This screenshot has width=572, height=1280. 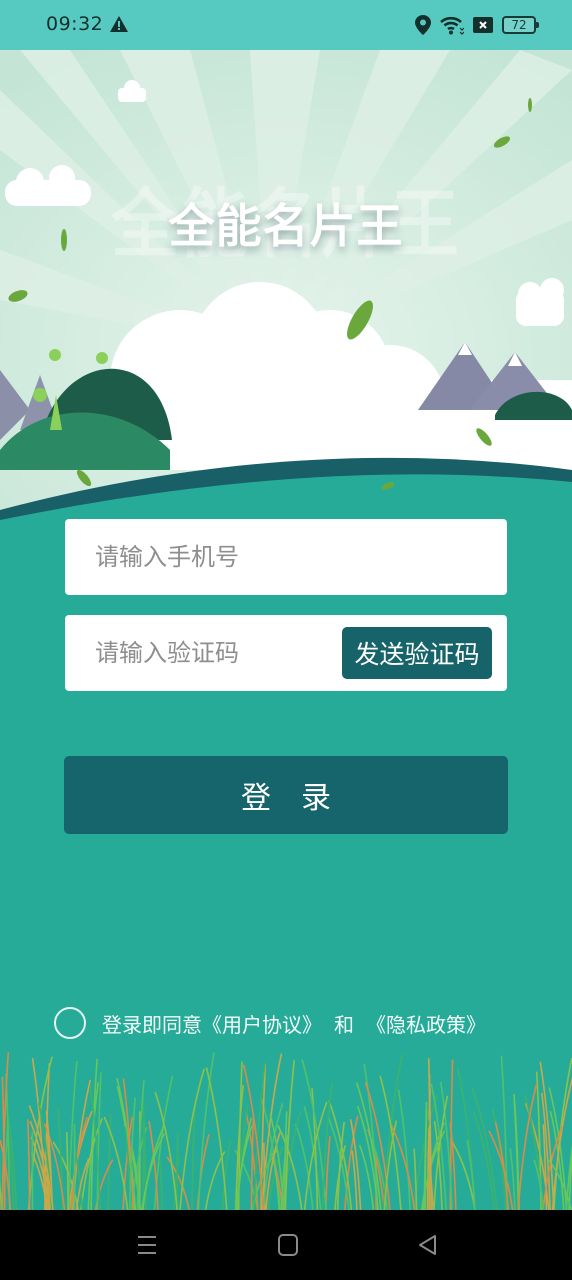 I want to click on agreement-and: 和, so click(x=344, y=1024).